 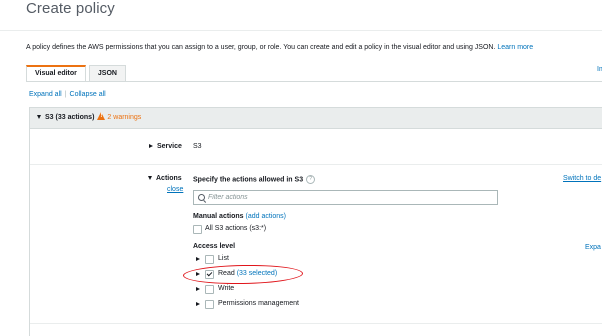 I want to click on read-selected-count-link: (33 selected), so click(x=257, y=273).